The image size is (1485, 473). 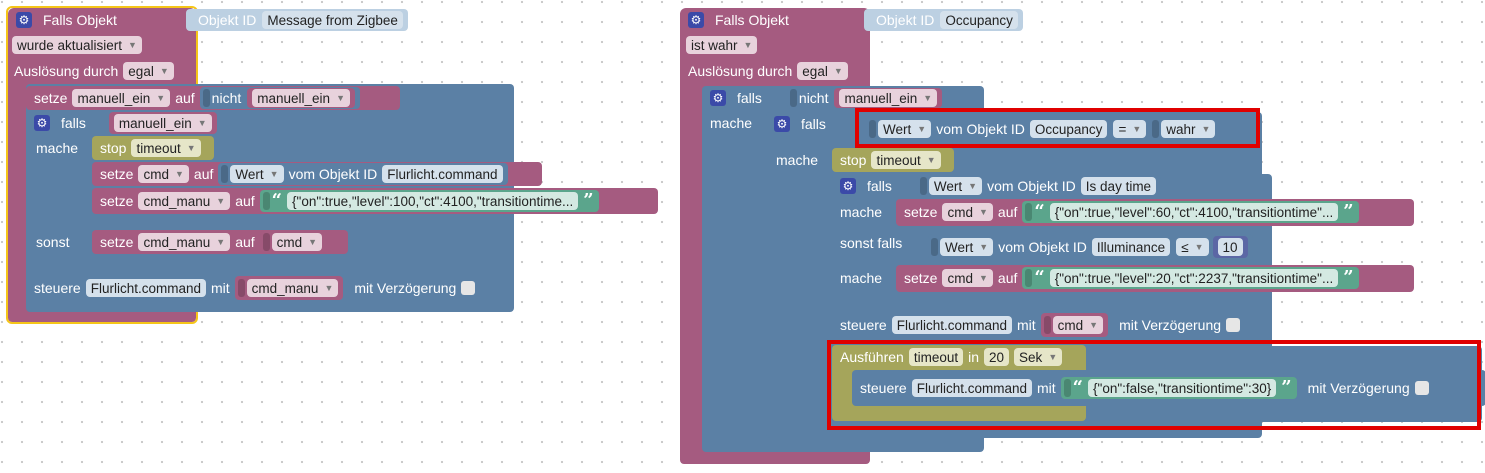 What do you see at coordinates (768, 71) in the screenshot?
I see `right-ausloesung-row: Auslösung durch egal ▼` at bounding box center [768, 71].